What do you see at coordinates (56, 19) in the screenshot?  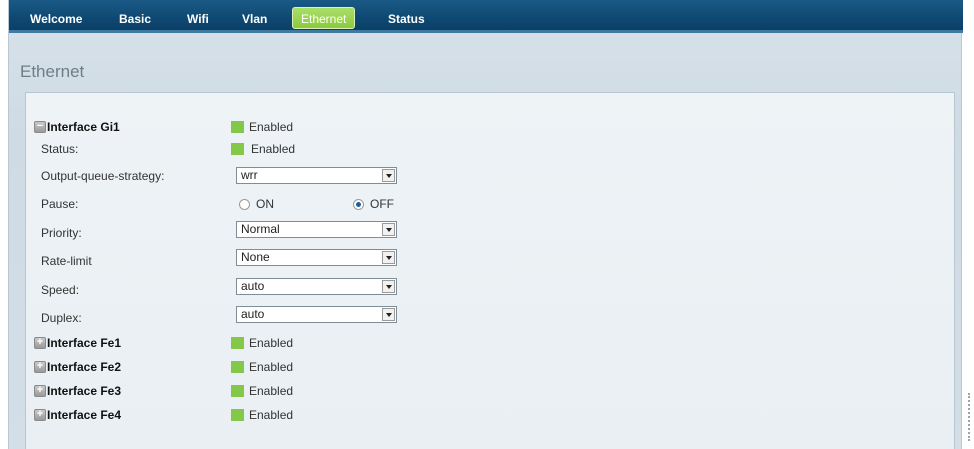 I see `nav-tab-welcome: Welcome` at bounding box center [56, 19].